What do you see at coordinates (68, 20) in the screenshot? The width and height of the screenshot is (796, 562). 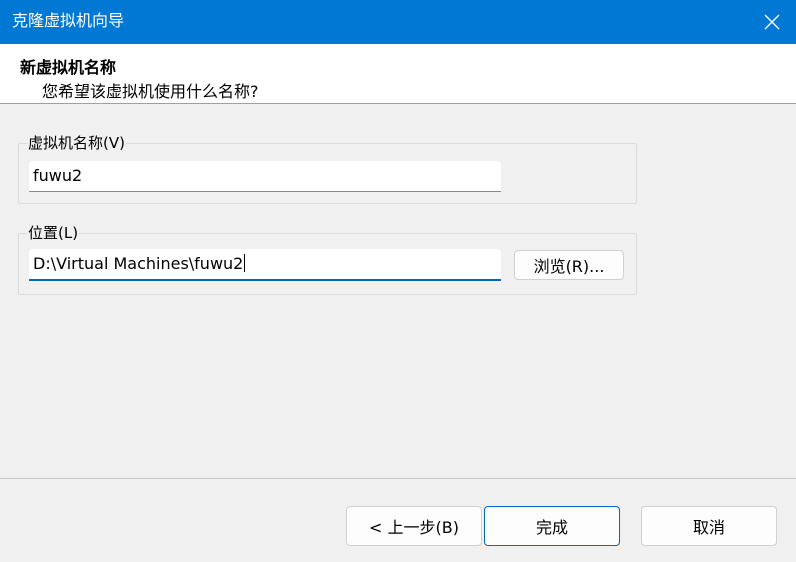 I see `window-title: 克隆虚拟机向导` at bounding box center [68, 20].